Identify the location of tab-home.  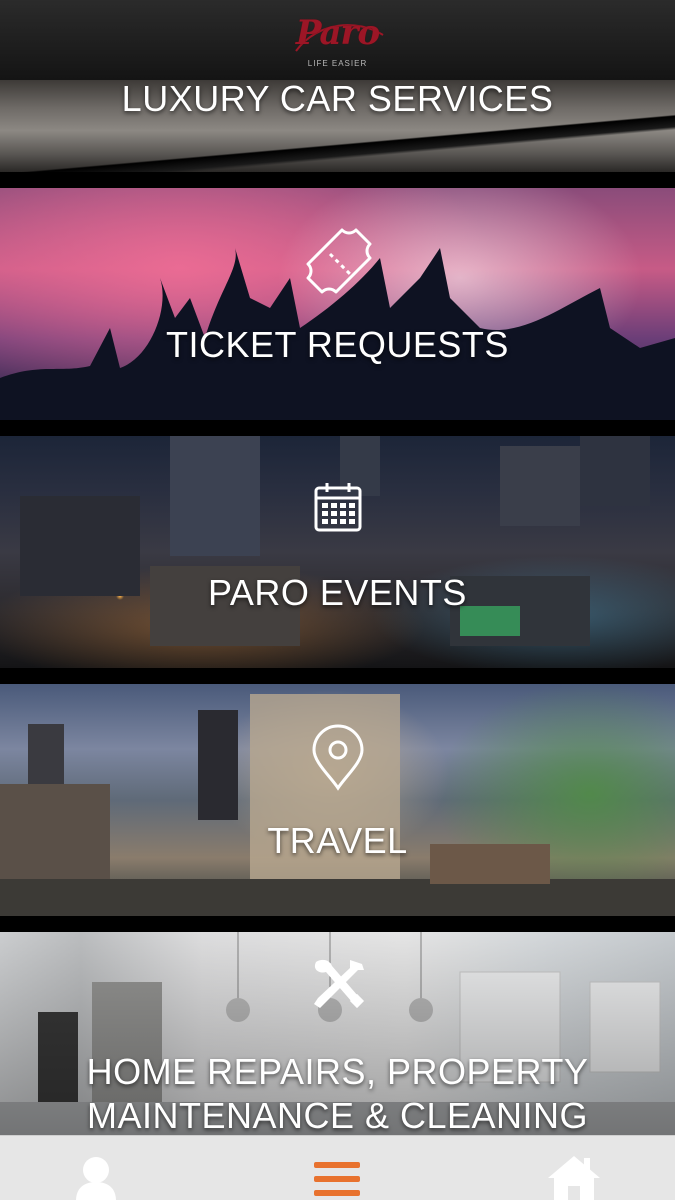
(574, 1168).